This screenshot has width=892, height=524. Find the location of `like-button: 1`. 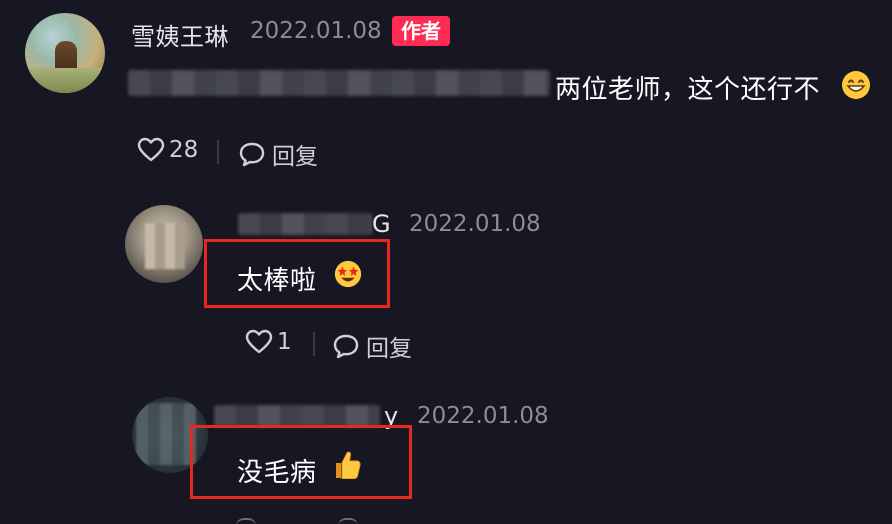

like-button: 1 is located at coordinates (268, 342).